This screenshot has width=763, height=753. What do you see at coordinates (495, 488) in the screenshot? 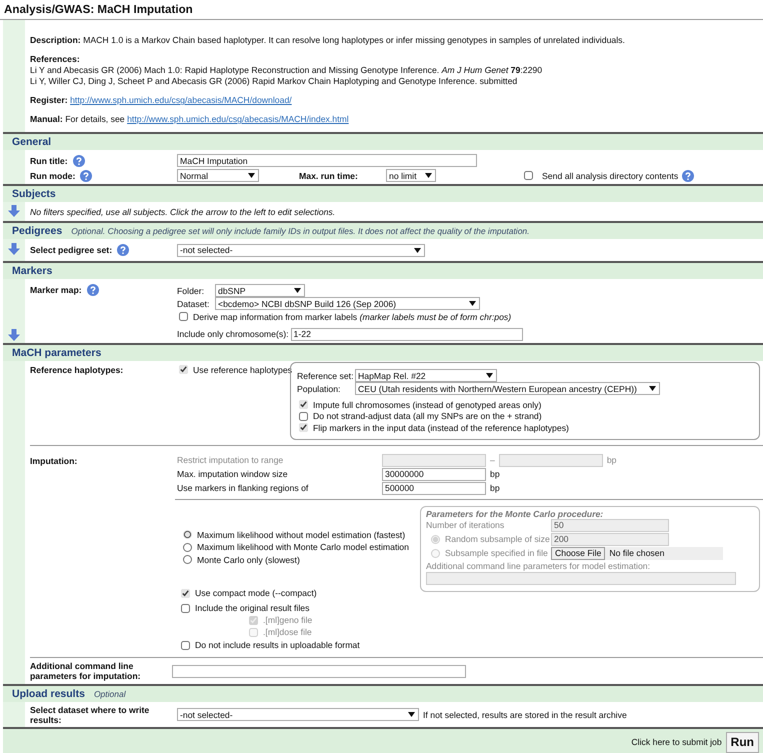
I see `flanking-unit: bp` at bounding box center [495, 488].